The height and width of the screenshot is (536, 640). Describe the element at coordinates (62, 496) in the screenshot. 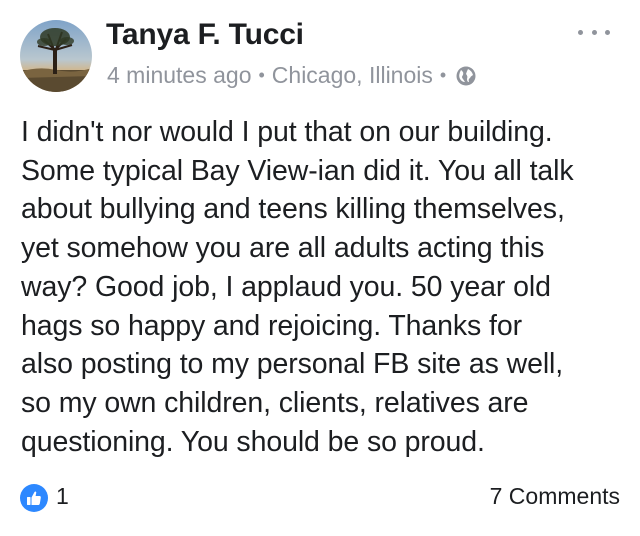

I see `reaction-count: 1` at that location.